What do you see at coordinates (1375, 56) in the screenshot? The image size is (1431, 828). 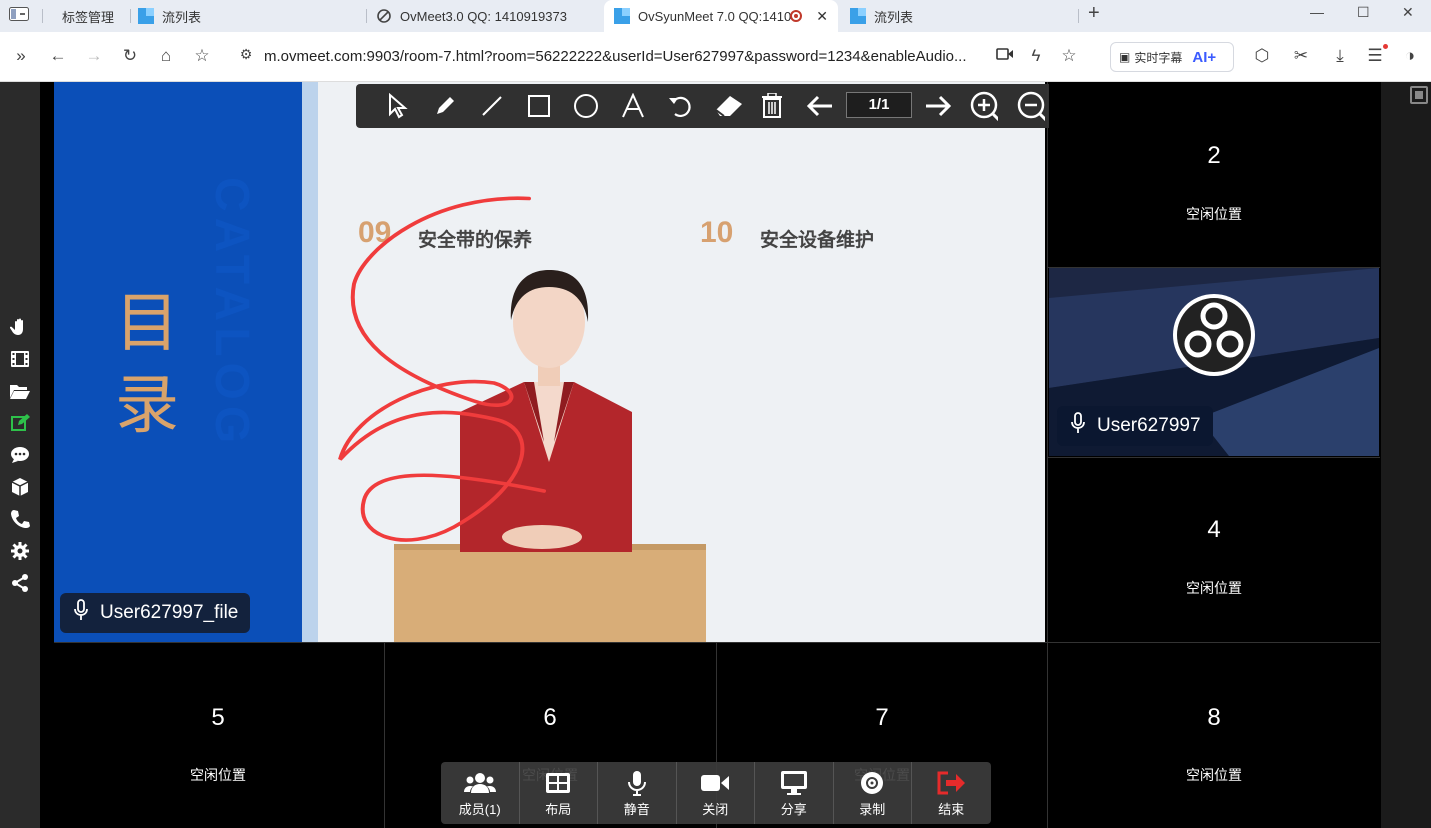 I see `menu-list-icon: ☰` at bounding box center [1375, 56].